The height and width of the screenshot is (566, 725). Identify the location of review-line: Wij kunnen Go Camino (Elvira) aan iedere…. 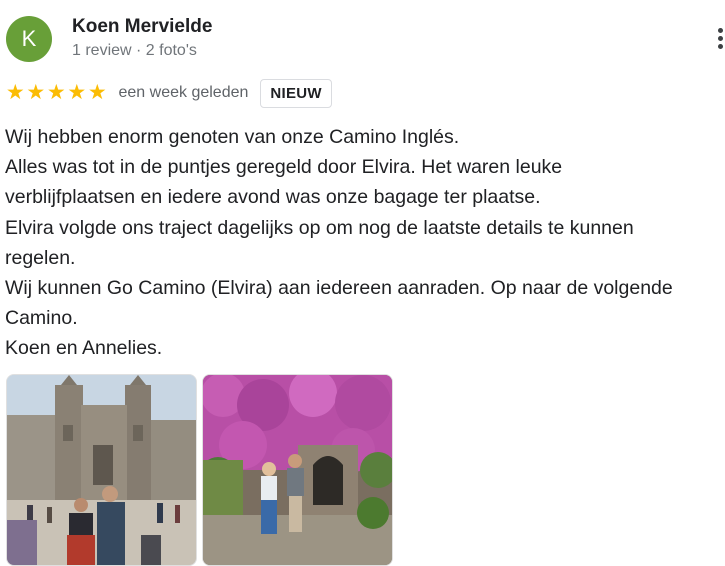
(339, 287).